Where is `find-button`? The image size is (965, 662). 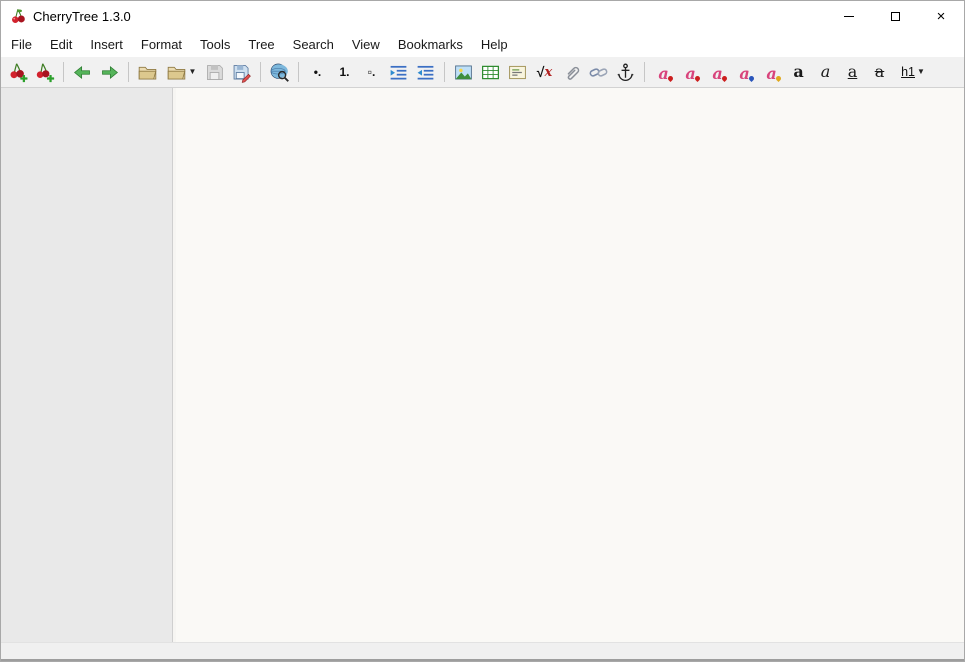 find-button is located at coordinates (279, 72).